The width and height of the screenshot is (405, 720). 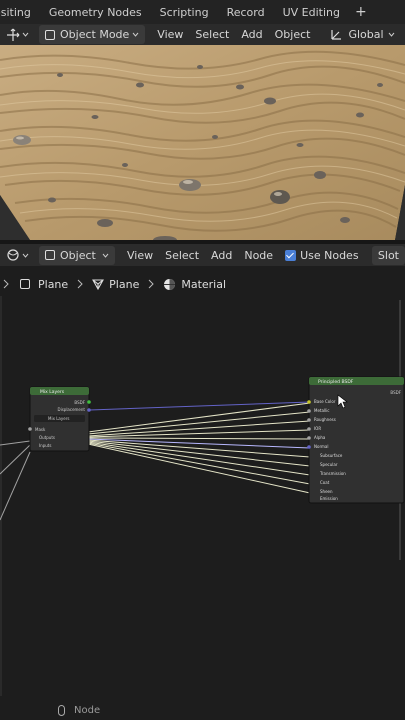 I want to click on transform-gizmo-button, so click(x=17, y=34).